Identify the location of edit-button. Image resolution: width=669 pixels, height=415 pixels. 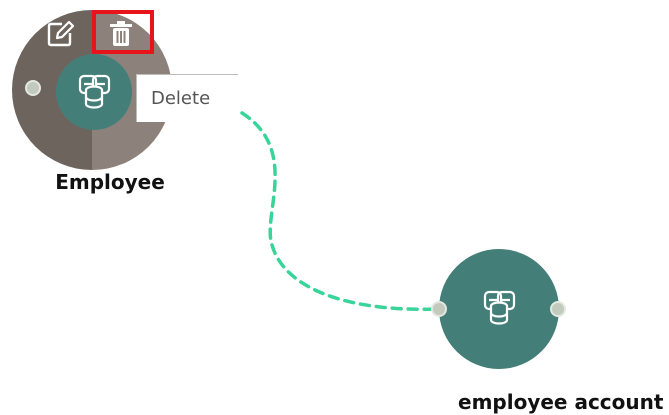
(60, 34).